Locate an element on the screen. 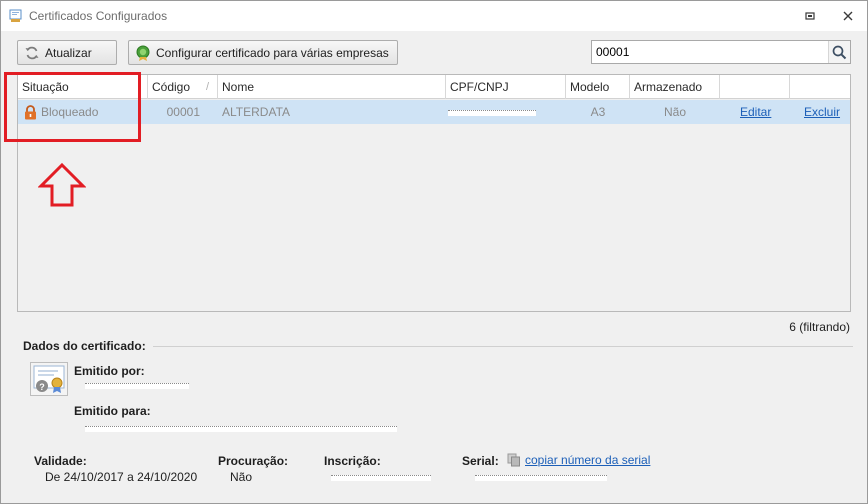  issued-to-value is located at coordinates (241, 428).